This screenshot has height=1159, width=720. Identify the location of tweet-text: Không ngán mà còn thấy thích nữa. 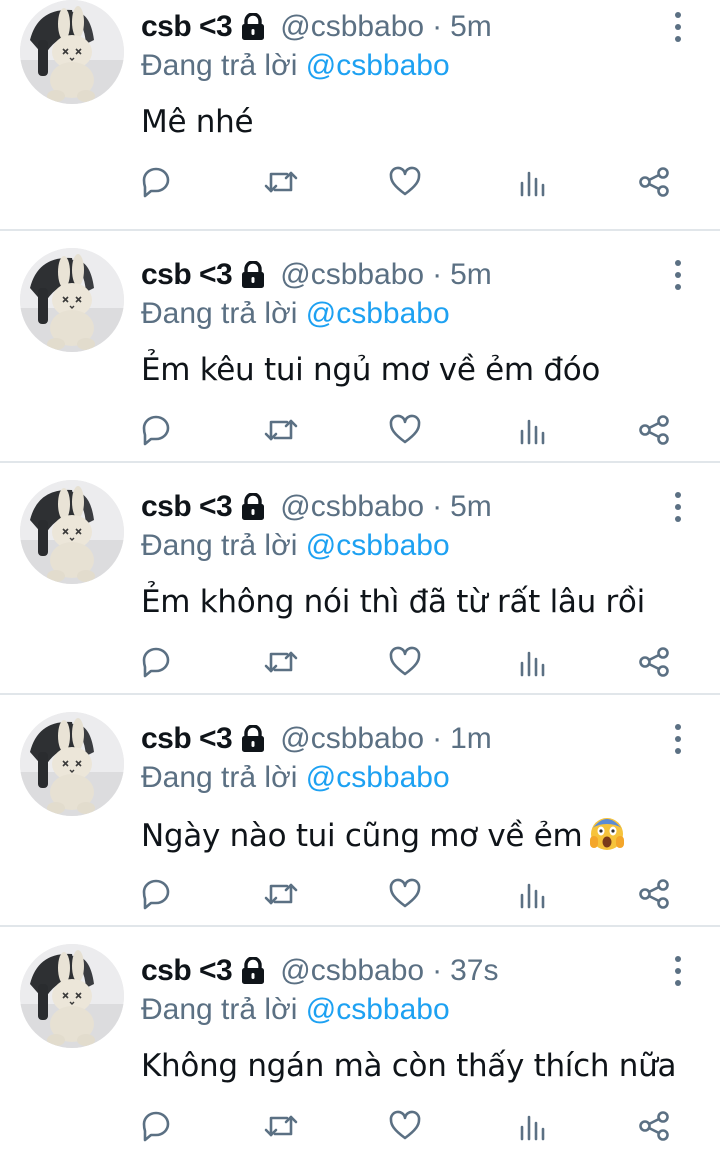
(408, 1066).